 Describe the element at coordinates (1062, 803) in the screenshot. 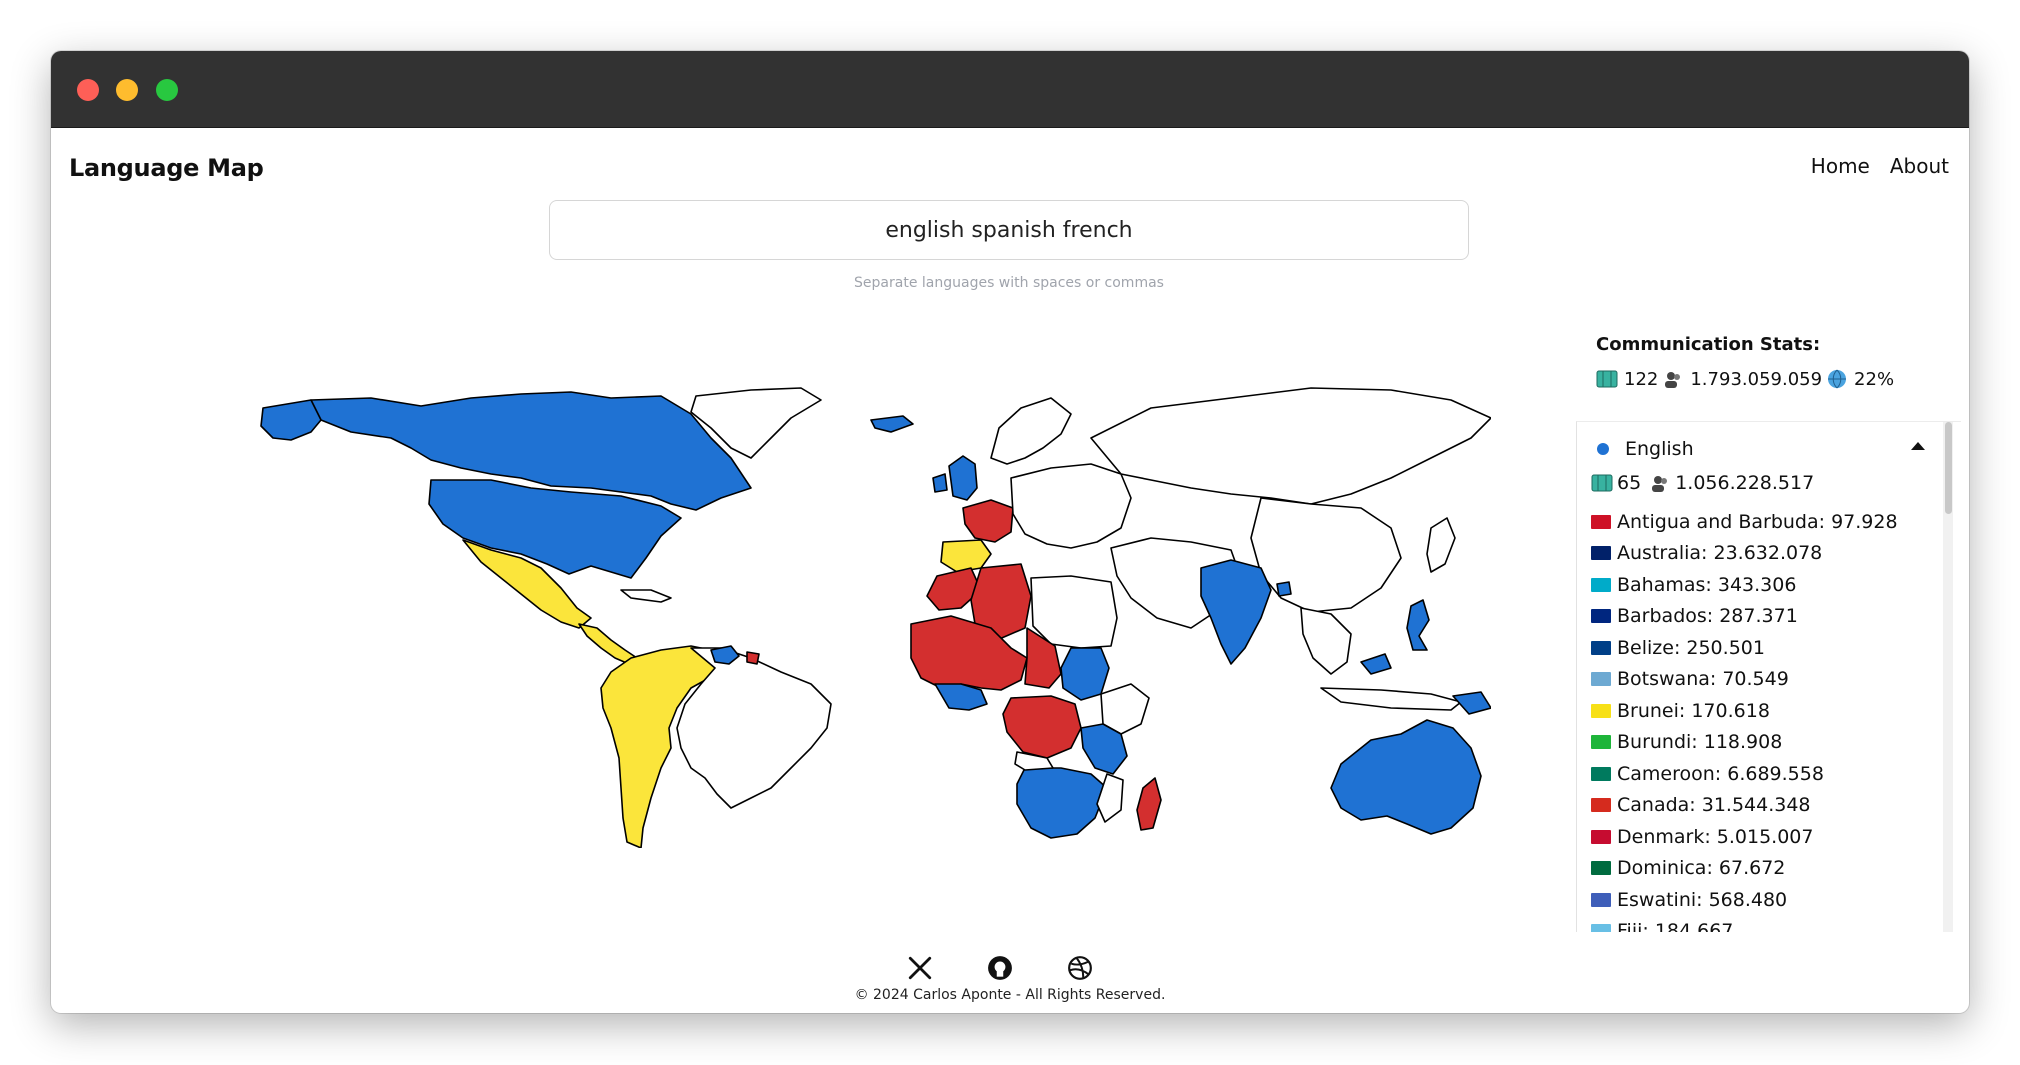

I see `southern-africa` at that location.